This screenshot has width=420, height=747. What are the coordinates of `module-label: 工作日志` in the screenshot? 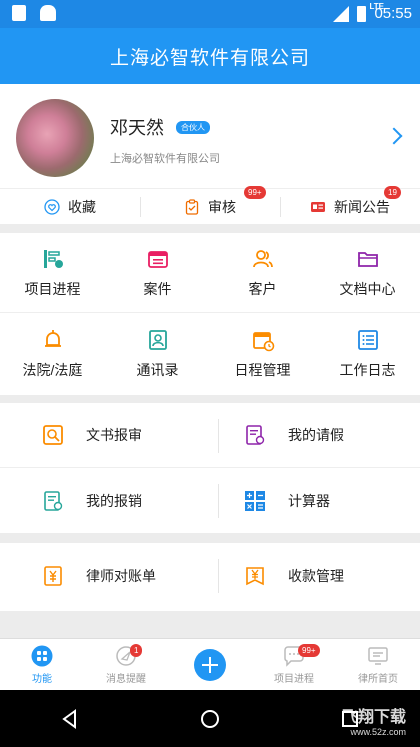 It's located at (367, 370).